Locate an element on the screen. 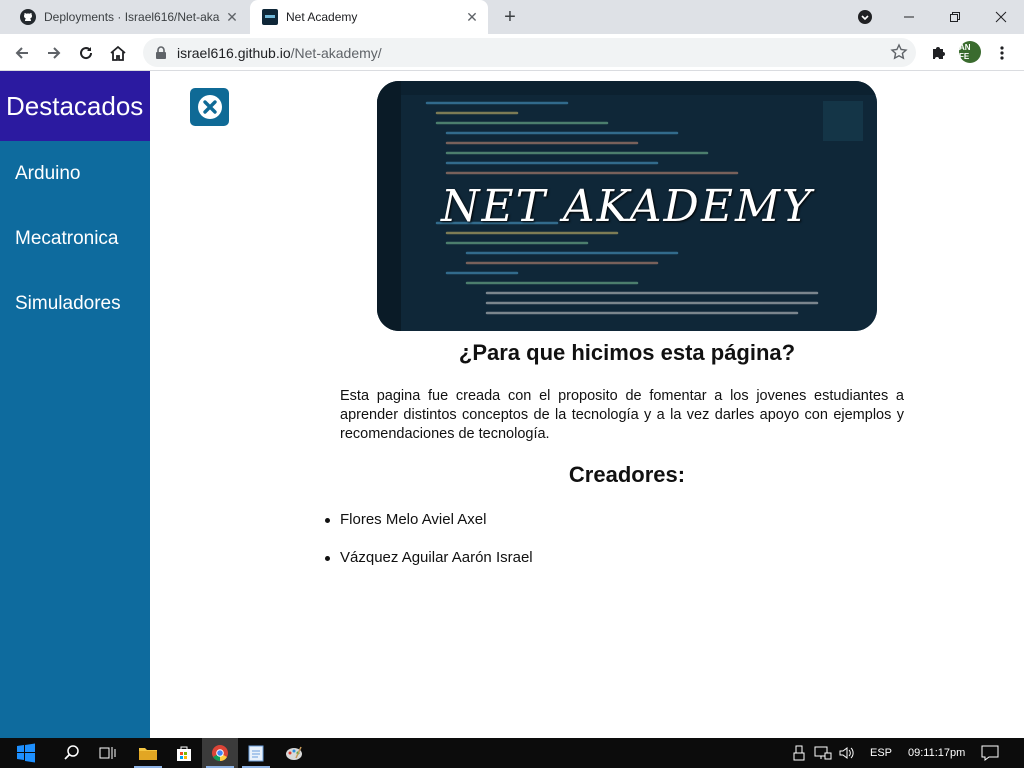 Image resolution: width=1024 pixels, height=768 pixels. sidebar-item-simuladores: Simuladores is located at coordinates (75, 303).